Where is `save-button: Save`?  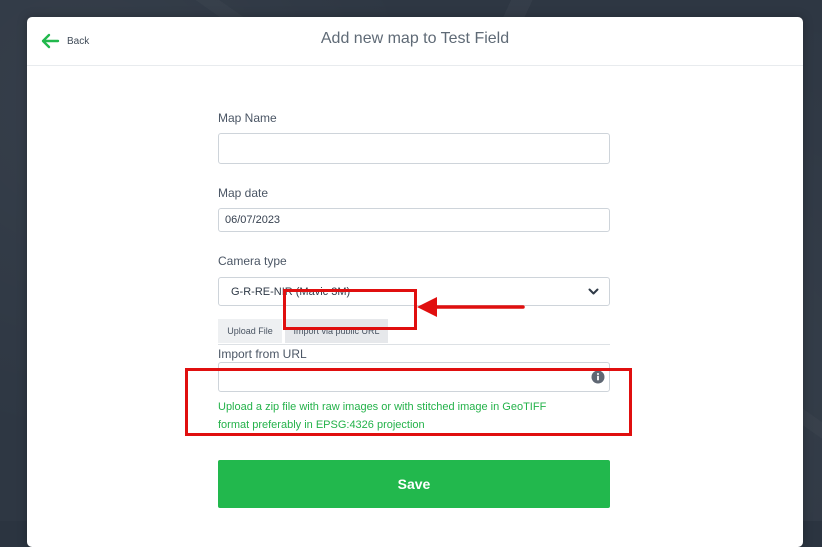
save-button: Save is located at coordinates (414, 484).